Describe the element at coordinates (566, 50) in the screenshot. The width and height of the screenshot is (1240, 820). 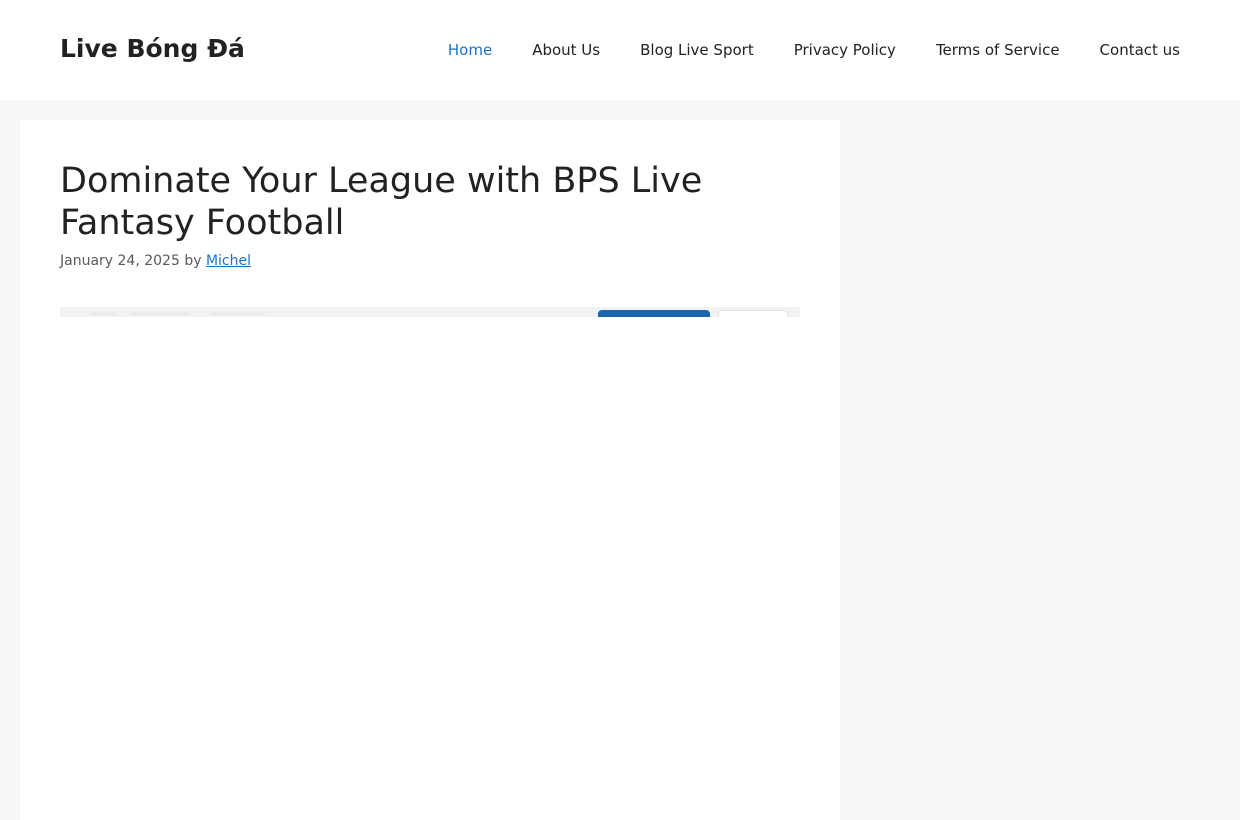
I see `nav-item-about-us: About Us` at that location.